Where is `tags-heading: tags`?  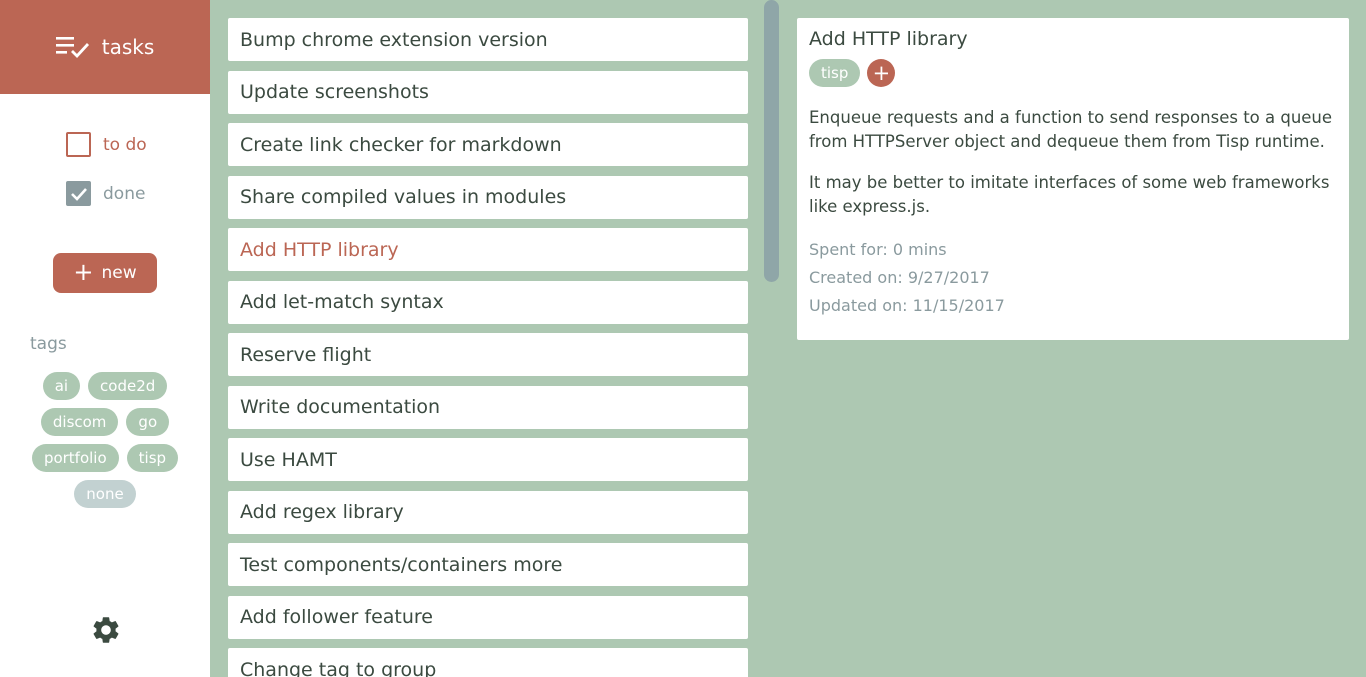 tags-heading: tags is located at coordinates (48, 344).